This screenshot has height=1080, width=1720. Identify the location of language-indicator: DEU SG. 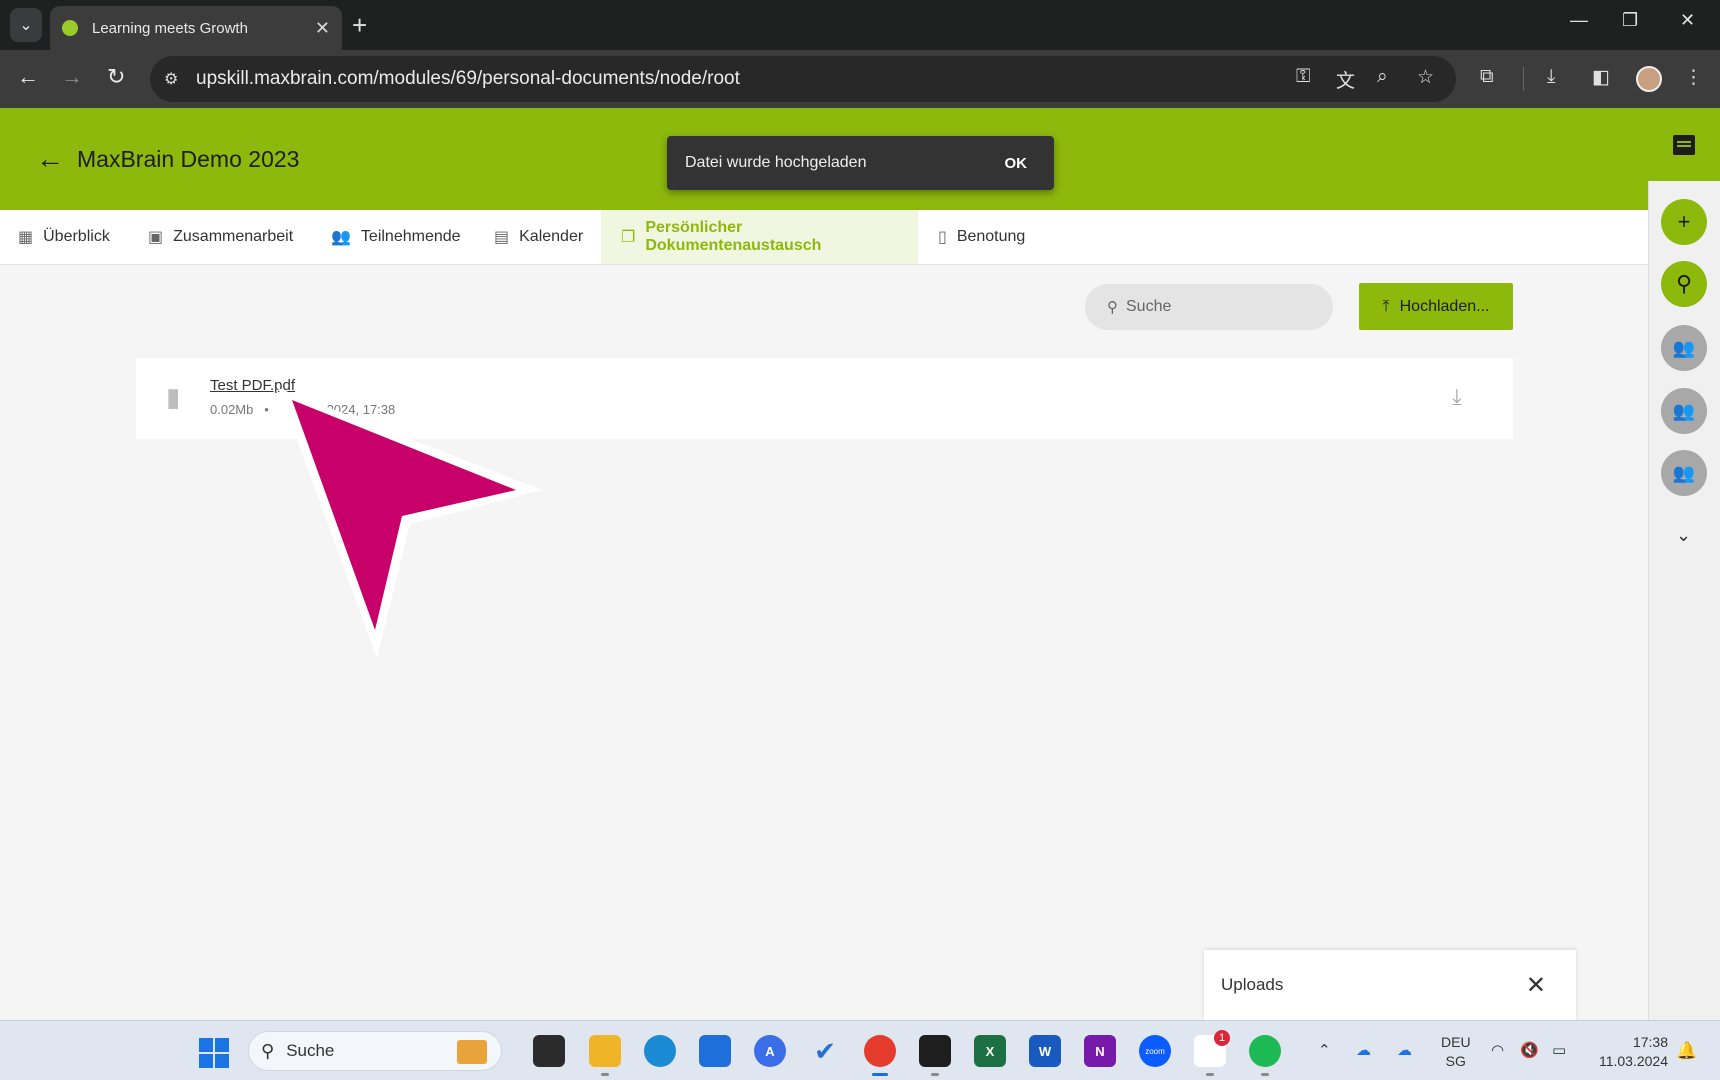
(1456, 1052).